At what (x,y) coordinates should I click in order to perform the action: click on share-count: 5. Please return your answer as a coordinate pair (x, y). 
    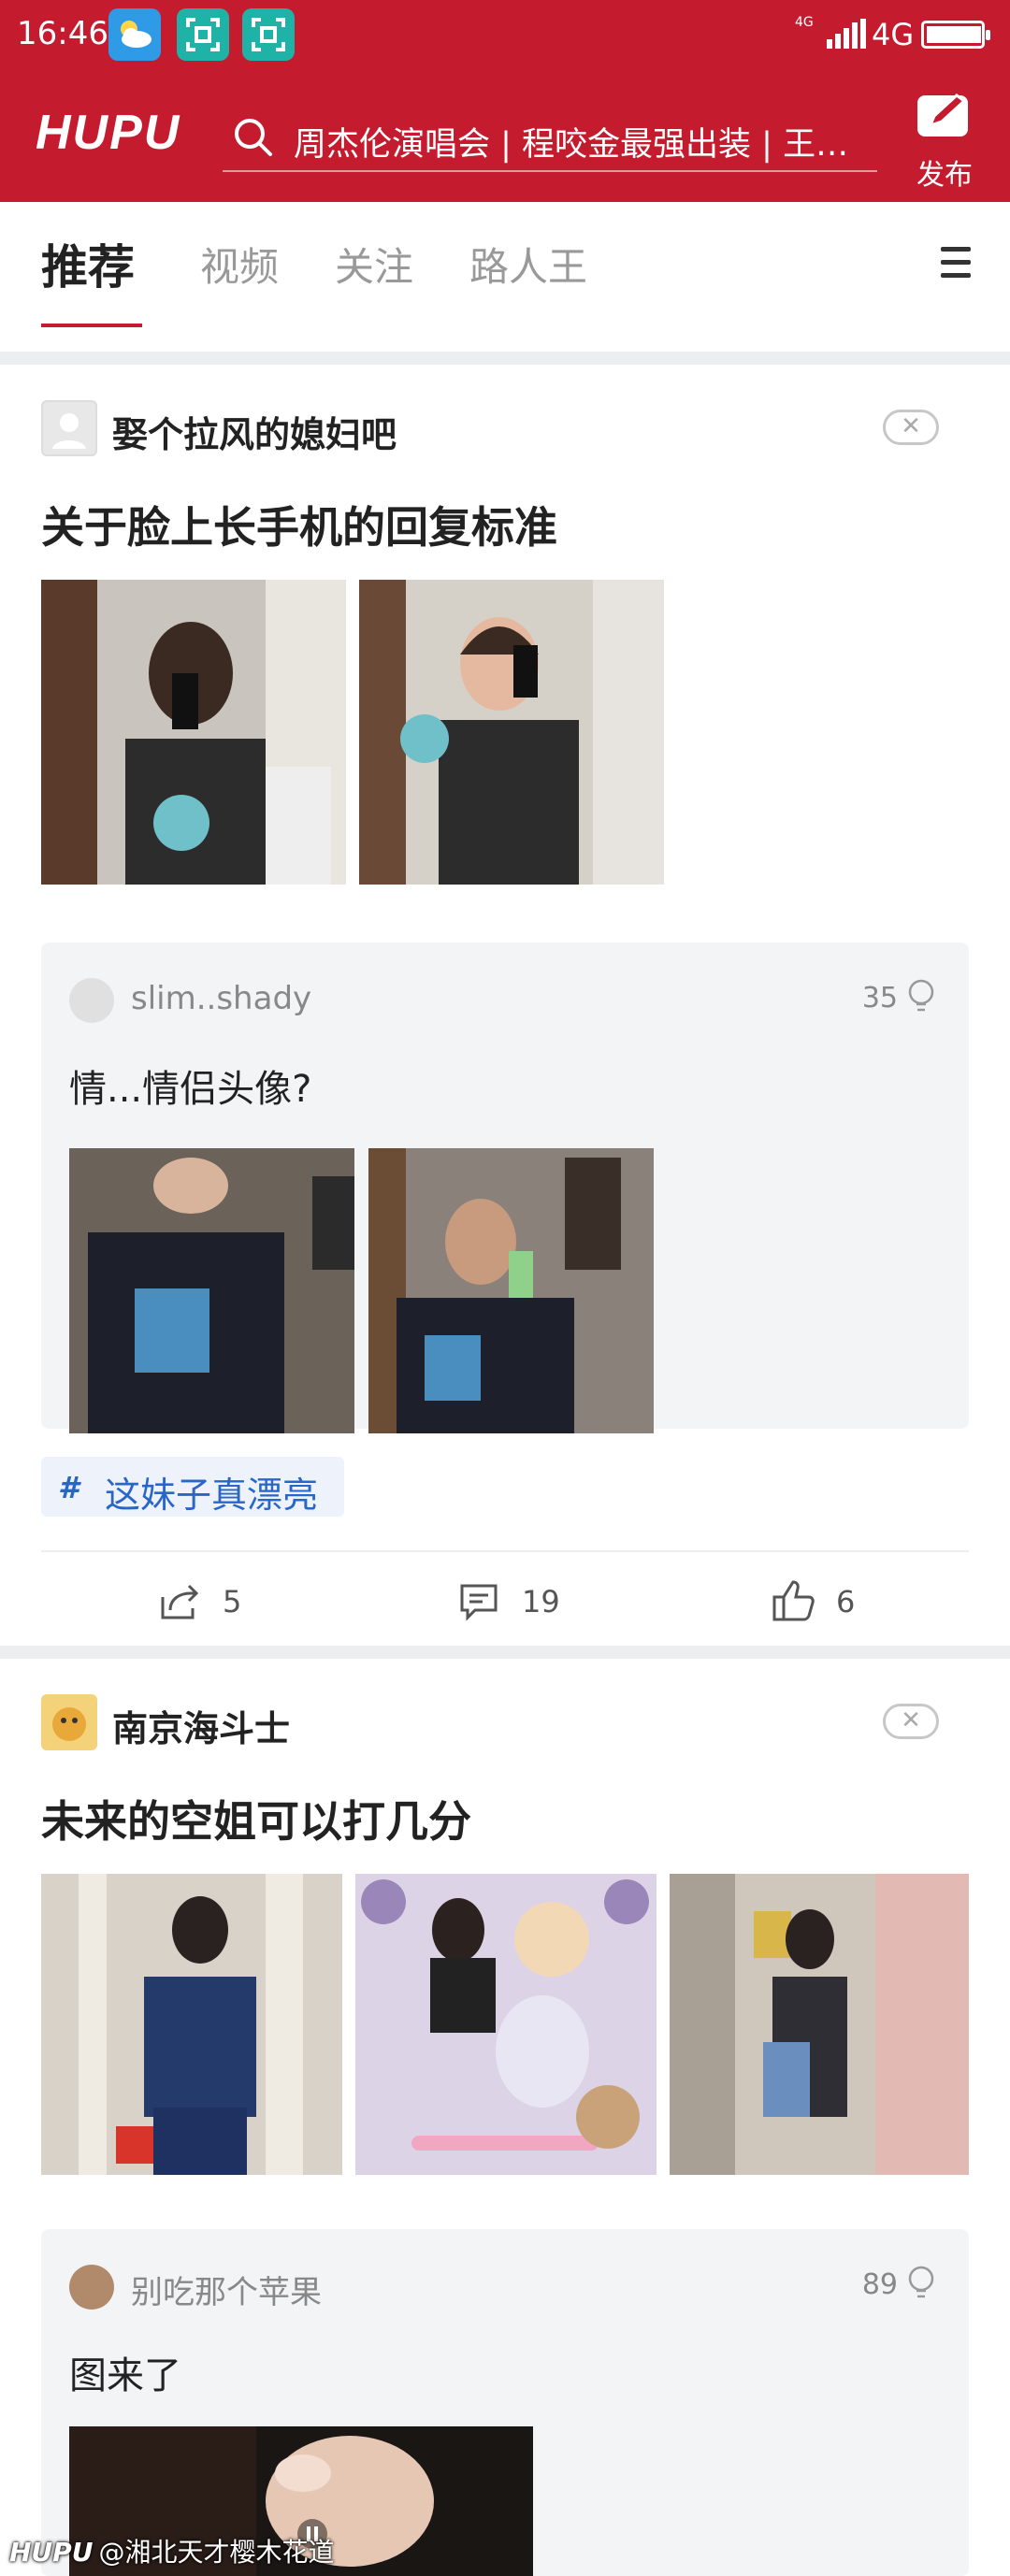
    Looking at the image, I should click on (233, 1602).